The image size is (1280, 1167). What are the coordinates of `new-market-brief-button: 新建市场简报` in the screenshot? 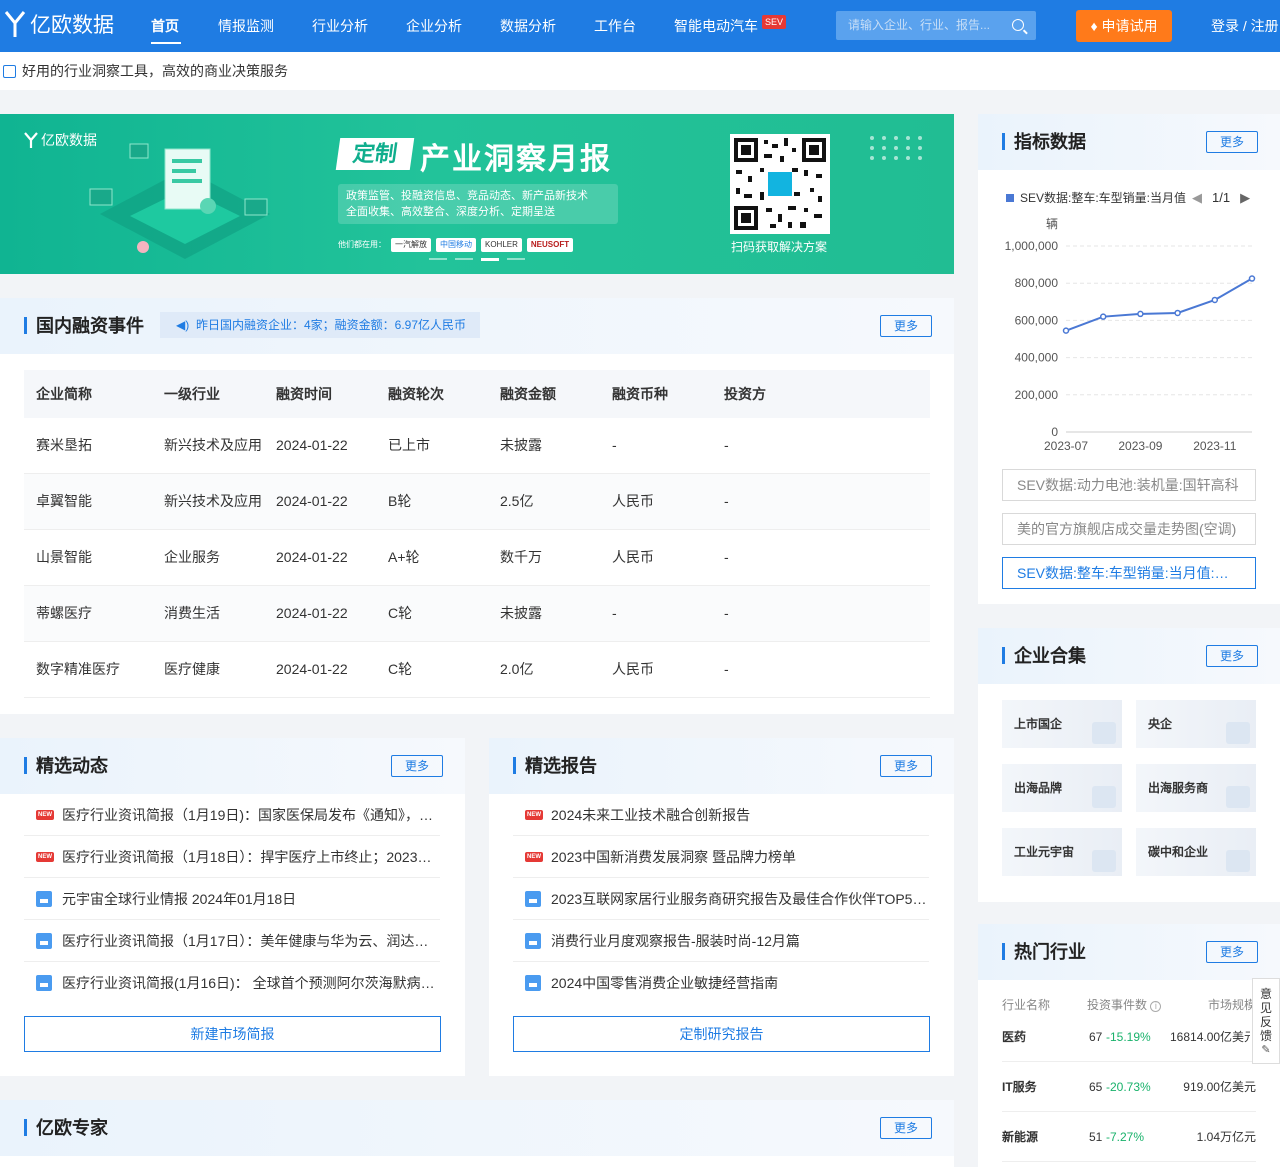 It's located at (232, 1034).